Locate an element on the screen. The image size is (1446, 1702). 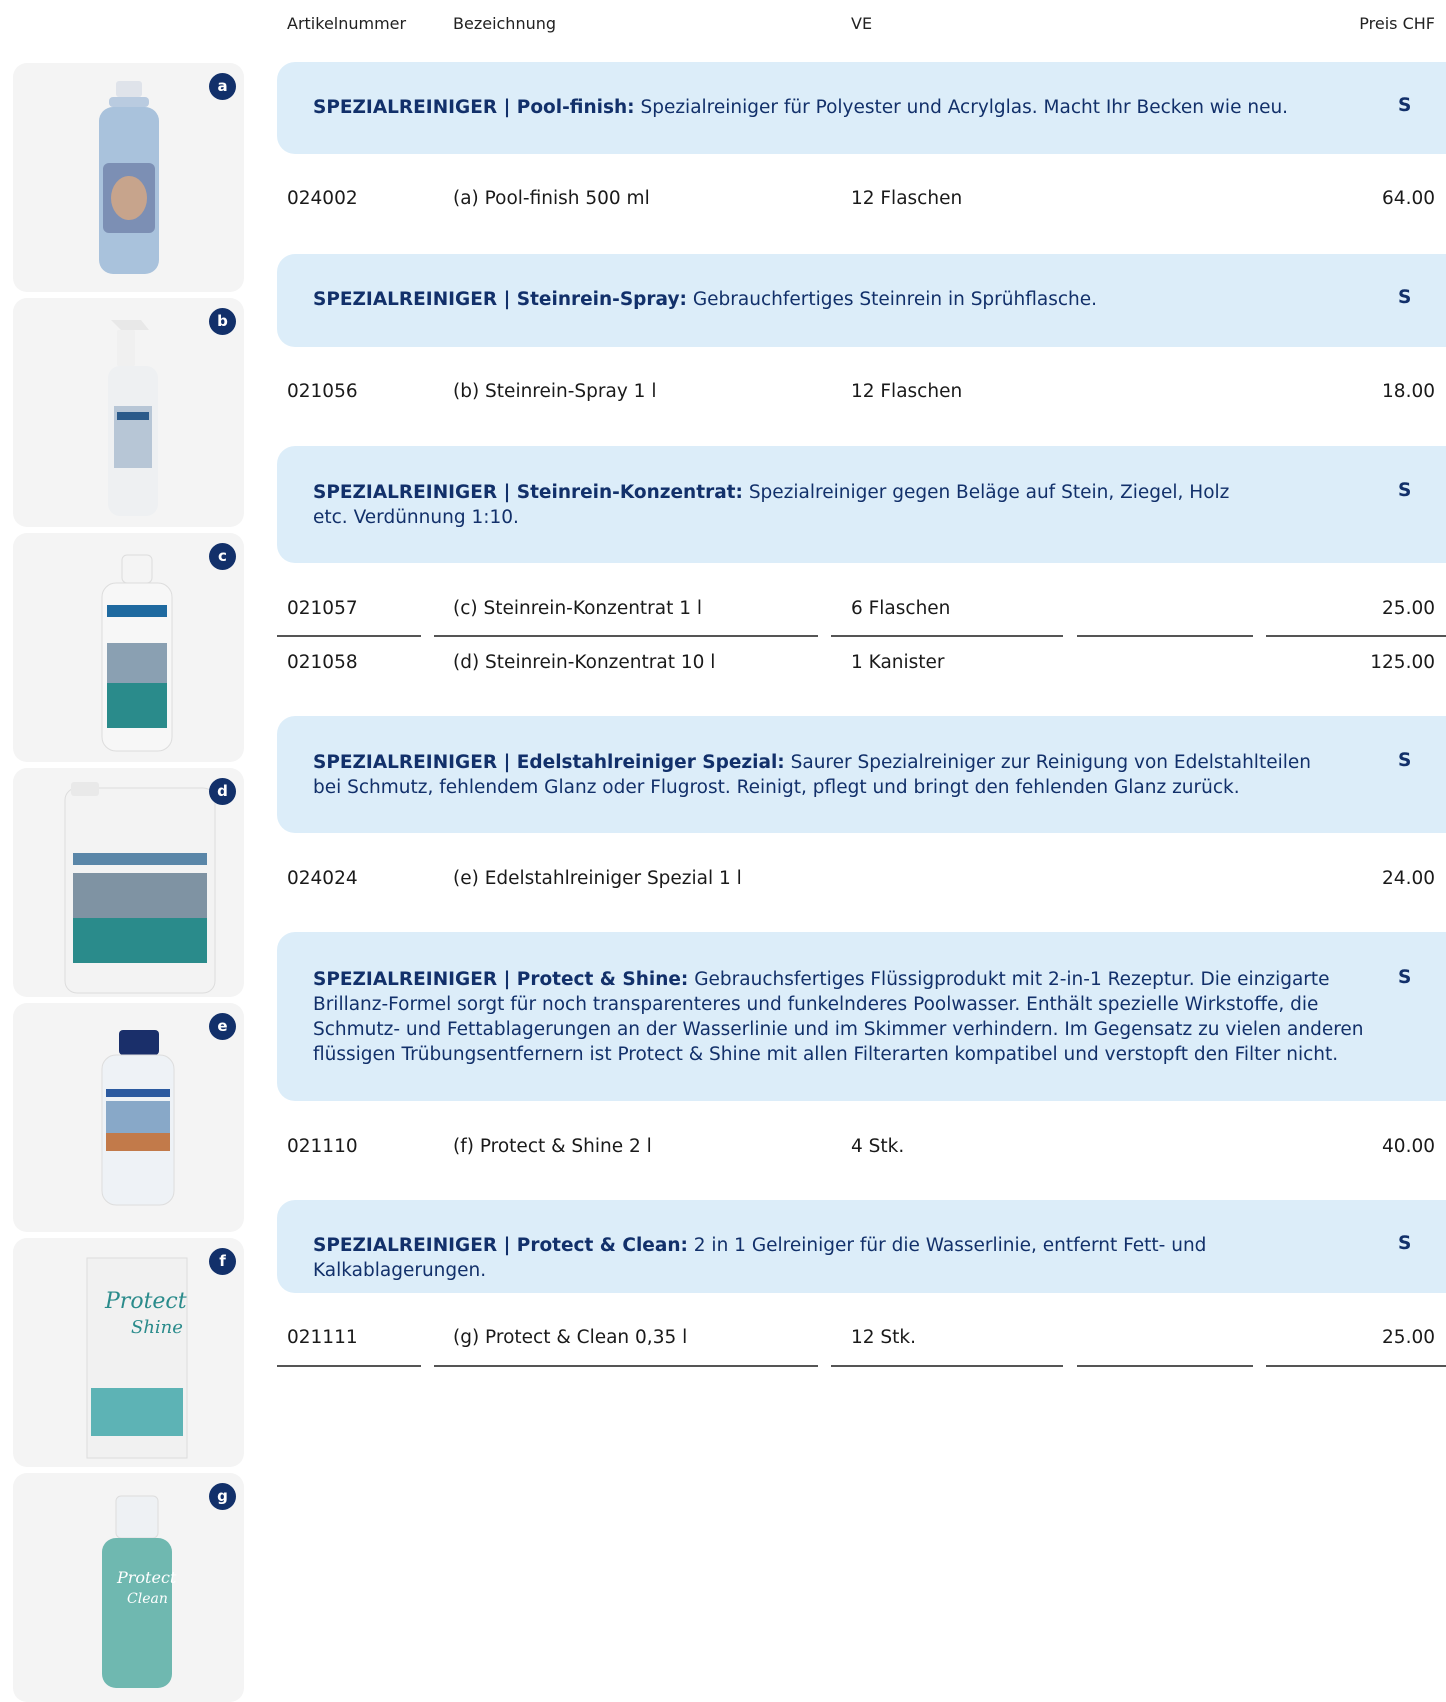
cell-bezeichnung: (f) Protect & Shine 2 l is located at coordinates (552, 1146).